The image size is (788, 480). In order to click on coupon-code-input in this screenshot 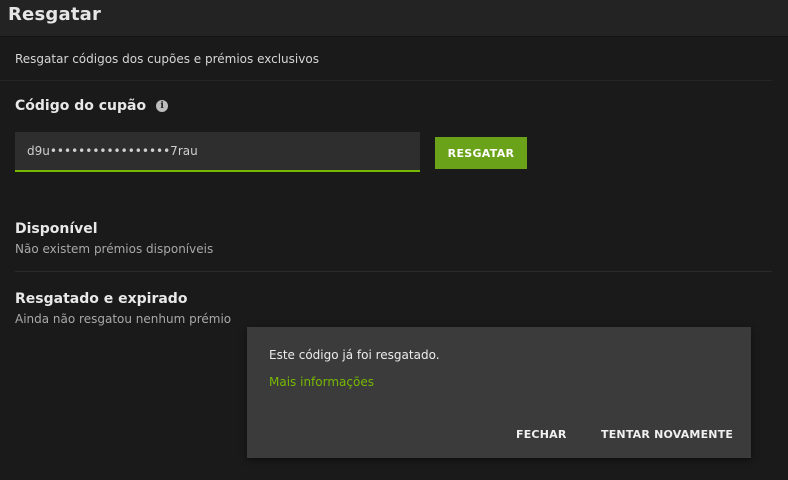, I will do `click(217, 152)`.